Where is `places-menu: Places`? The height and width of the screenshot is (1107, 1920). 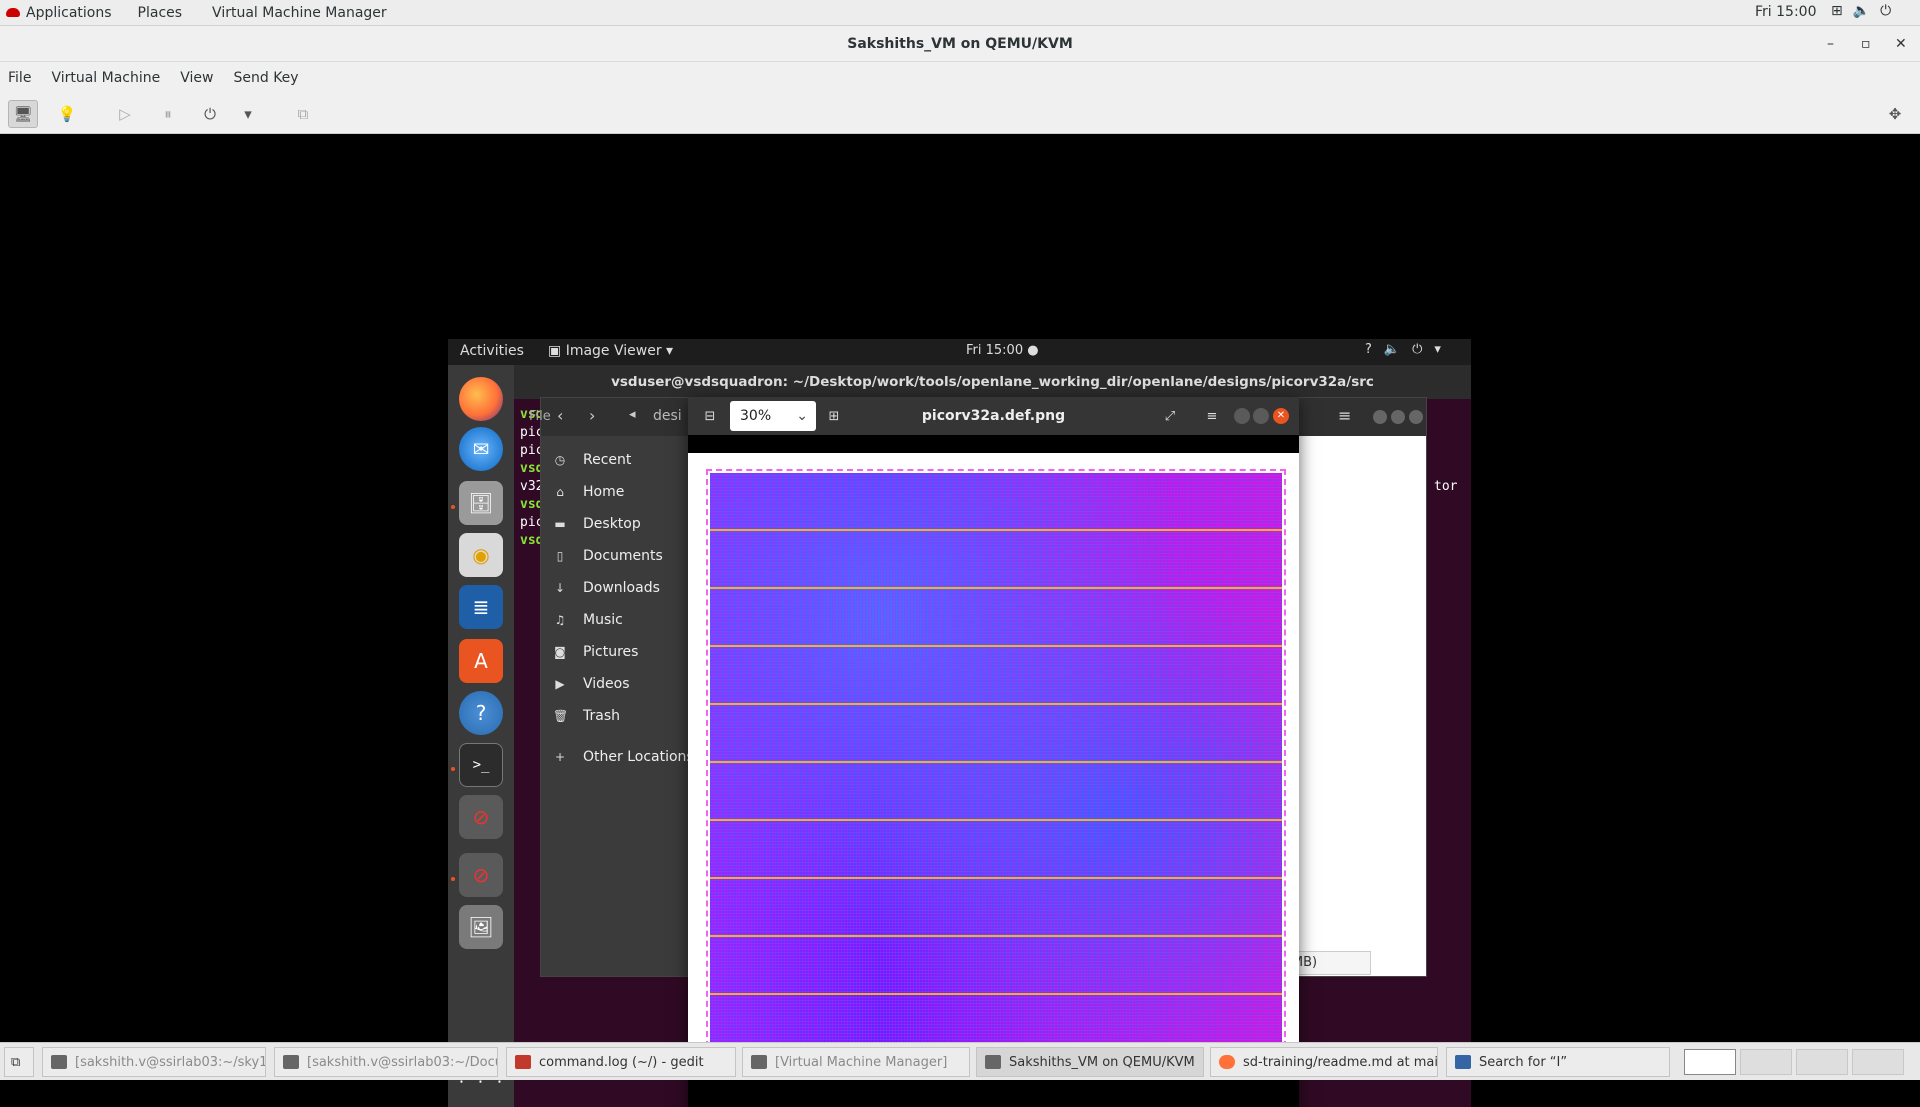 places-menu: Places is located at coordinates (160, 13).